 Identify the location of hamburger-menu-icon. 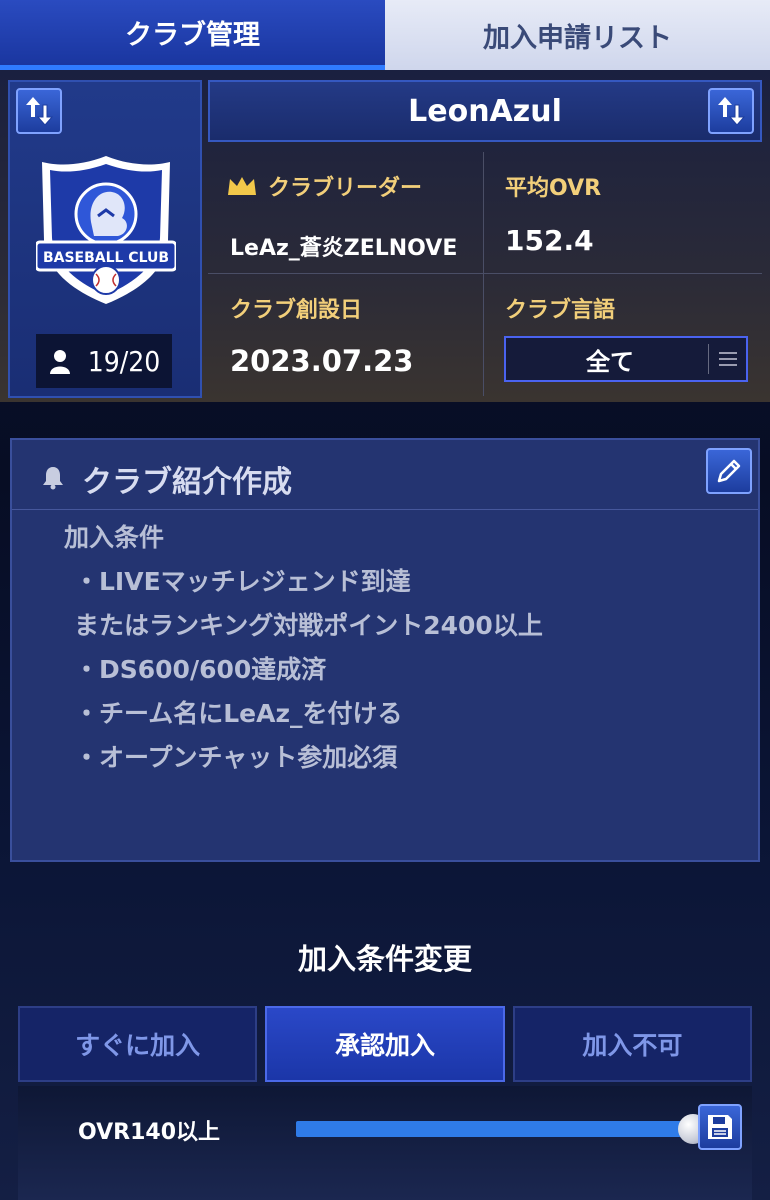
(727, 359).